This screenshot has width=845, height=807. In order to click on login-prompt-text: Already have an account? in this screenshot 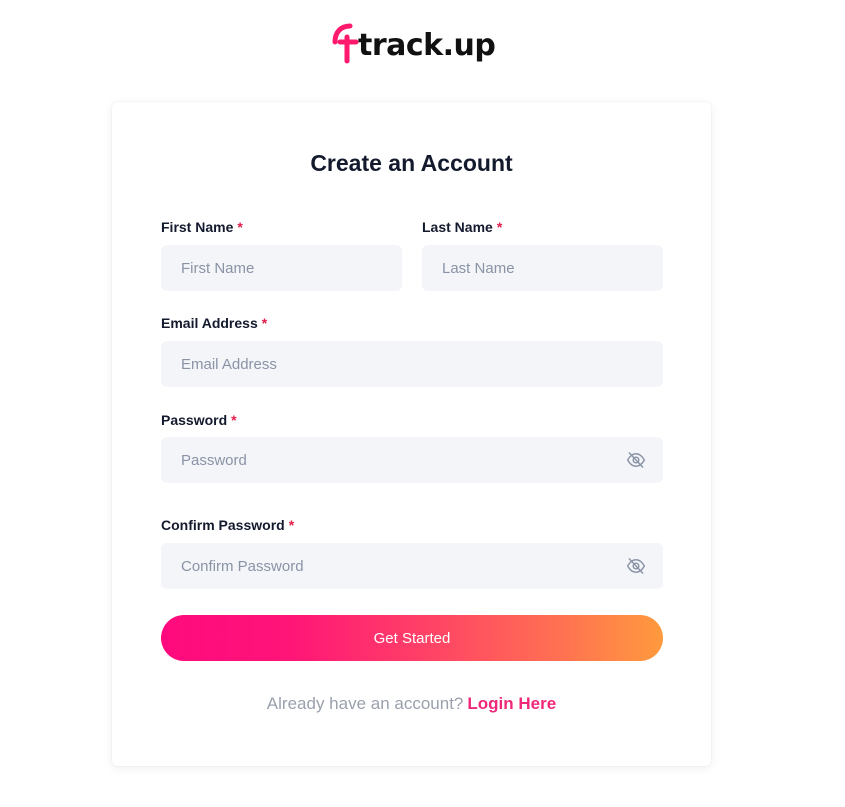, I will do `click(365, 703)`.